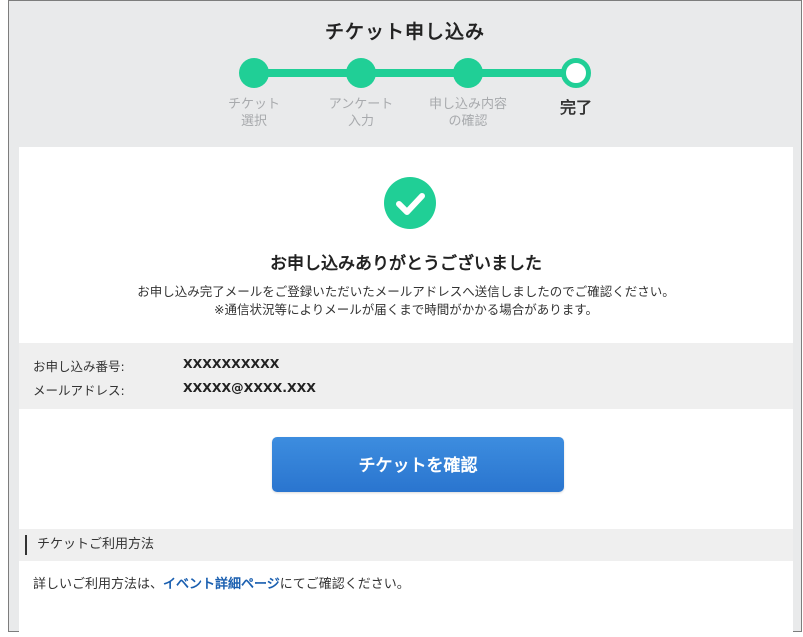  What do you see at coordinates (575, 107) in the screenshot?
I see `step-label-complete: 完了` at bounding box center [575, 107].